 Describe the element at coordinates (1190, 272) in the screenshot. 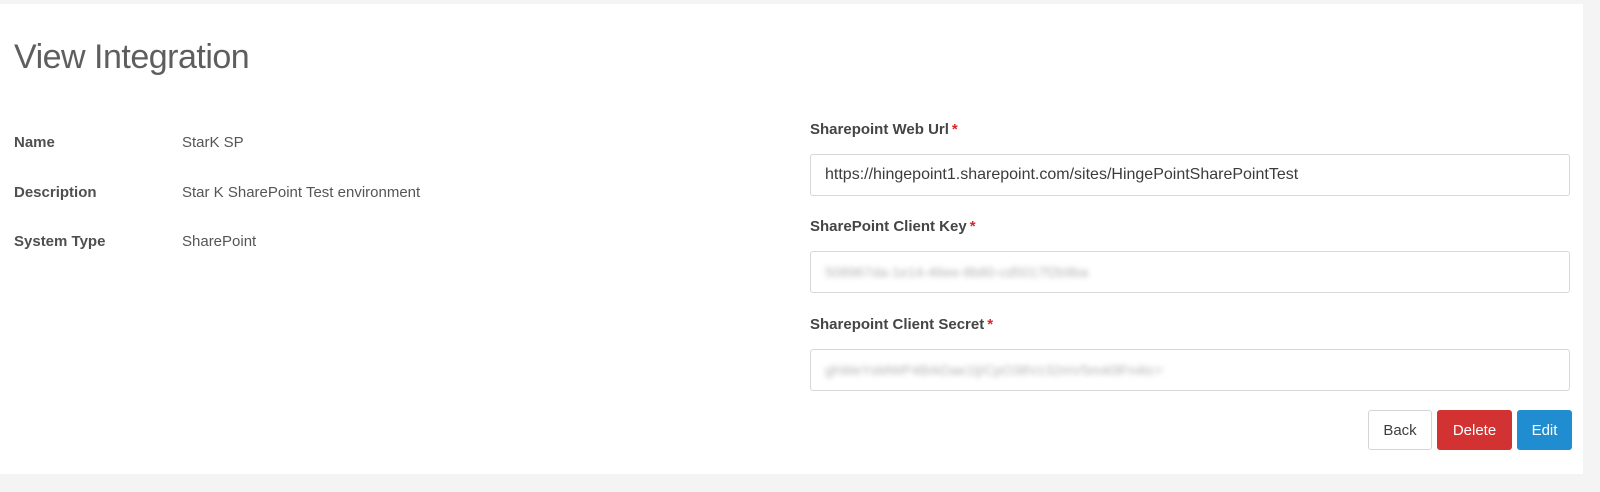

I see `client-key-field: 508967da-1e14-46ee-8b80-cd5017f2b9ba` at that location.